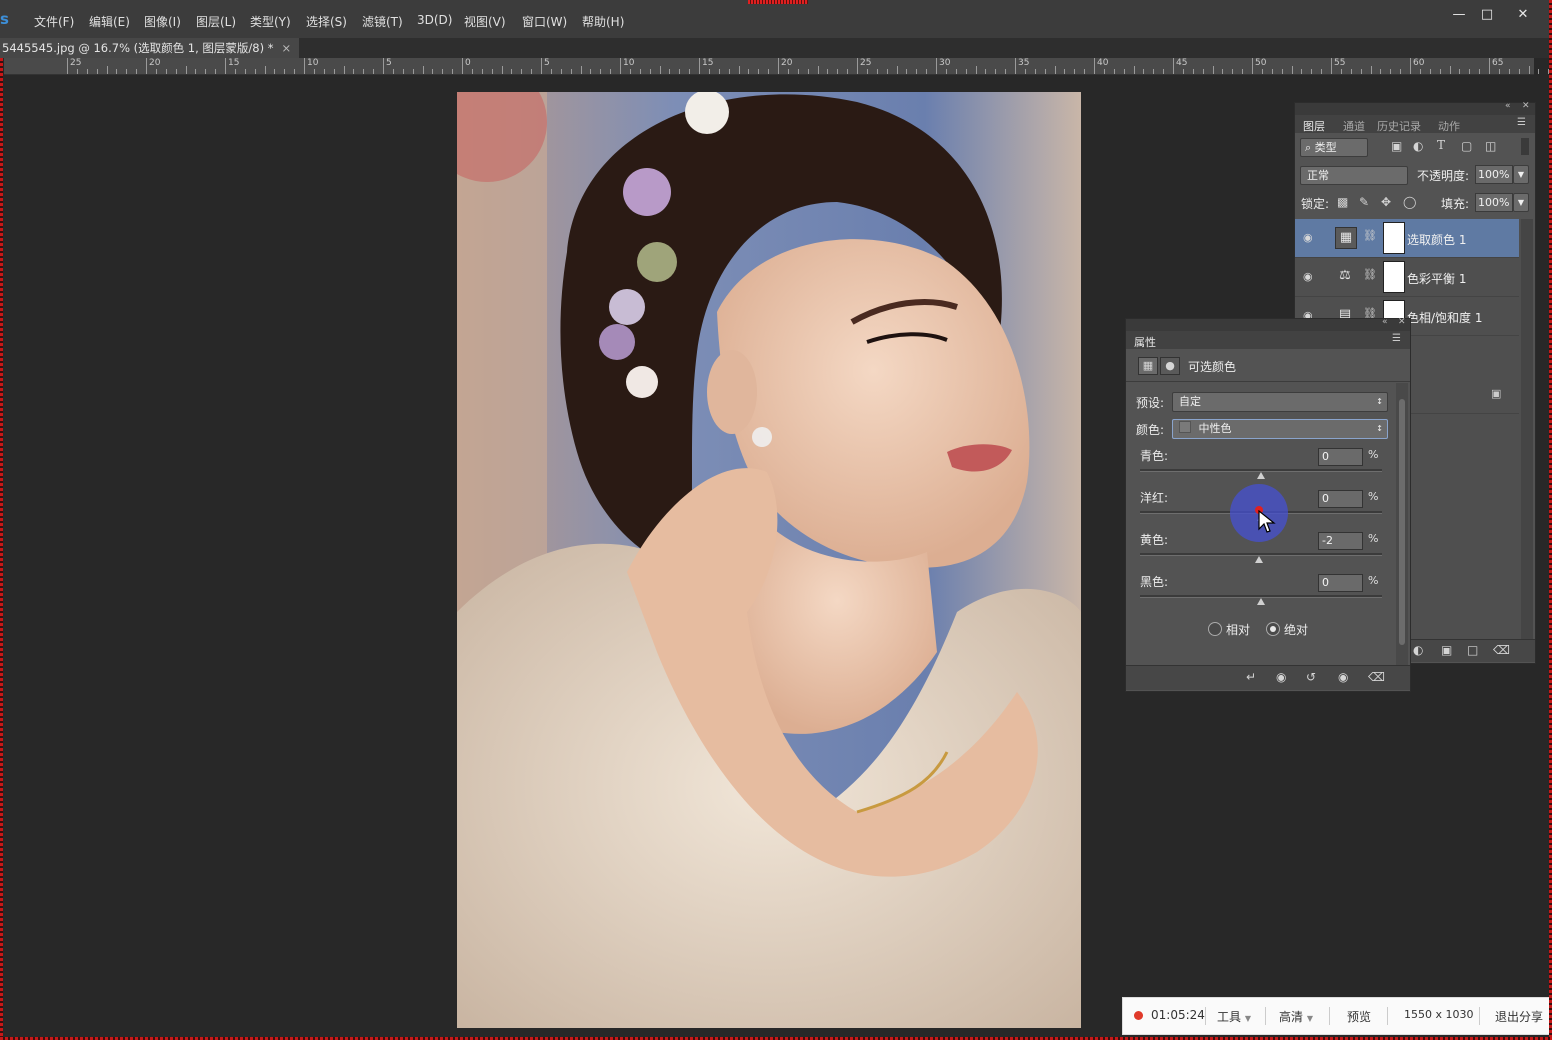 Image resolution: width=1552 pixels, height=1040 pixels. I want to click on selective-color-icon: ▦, so click(1148, 366).